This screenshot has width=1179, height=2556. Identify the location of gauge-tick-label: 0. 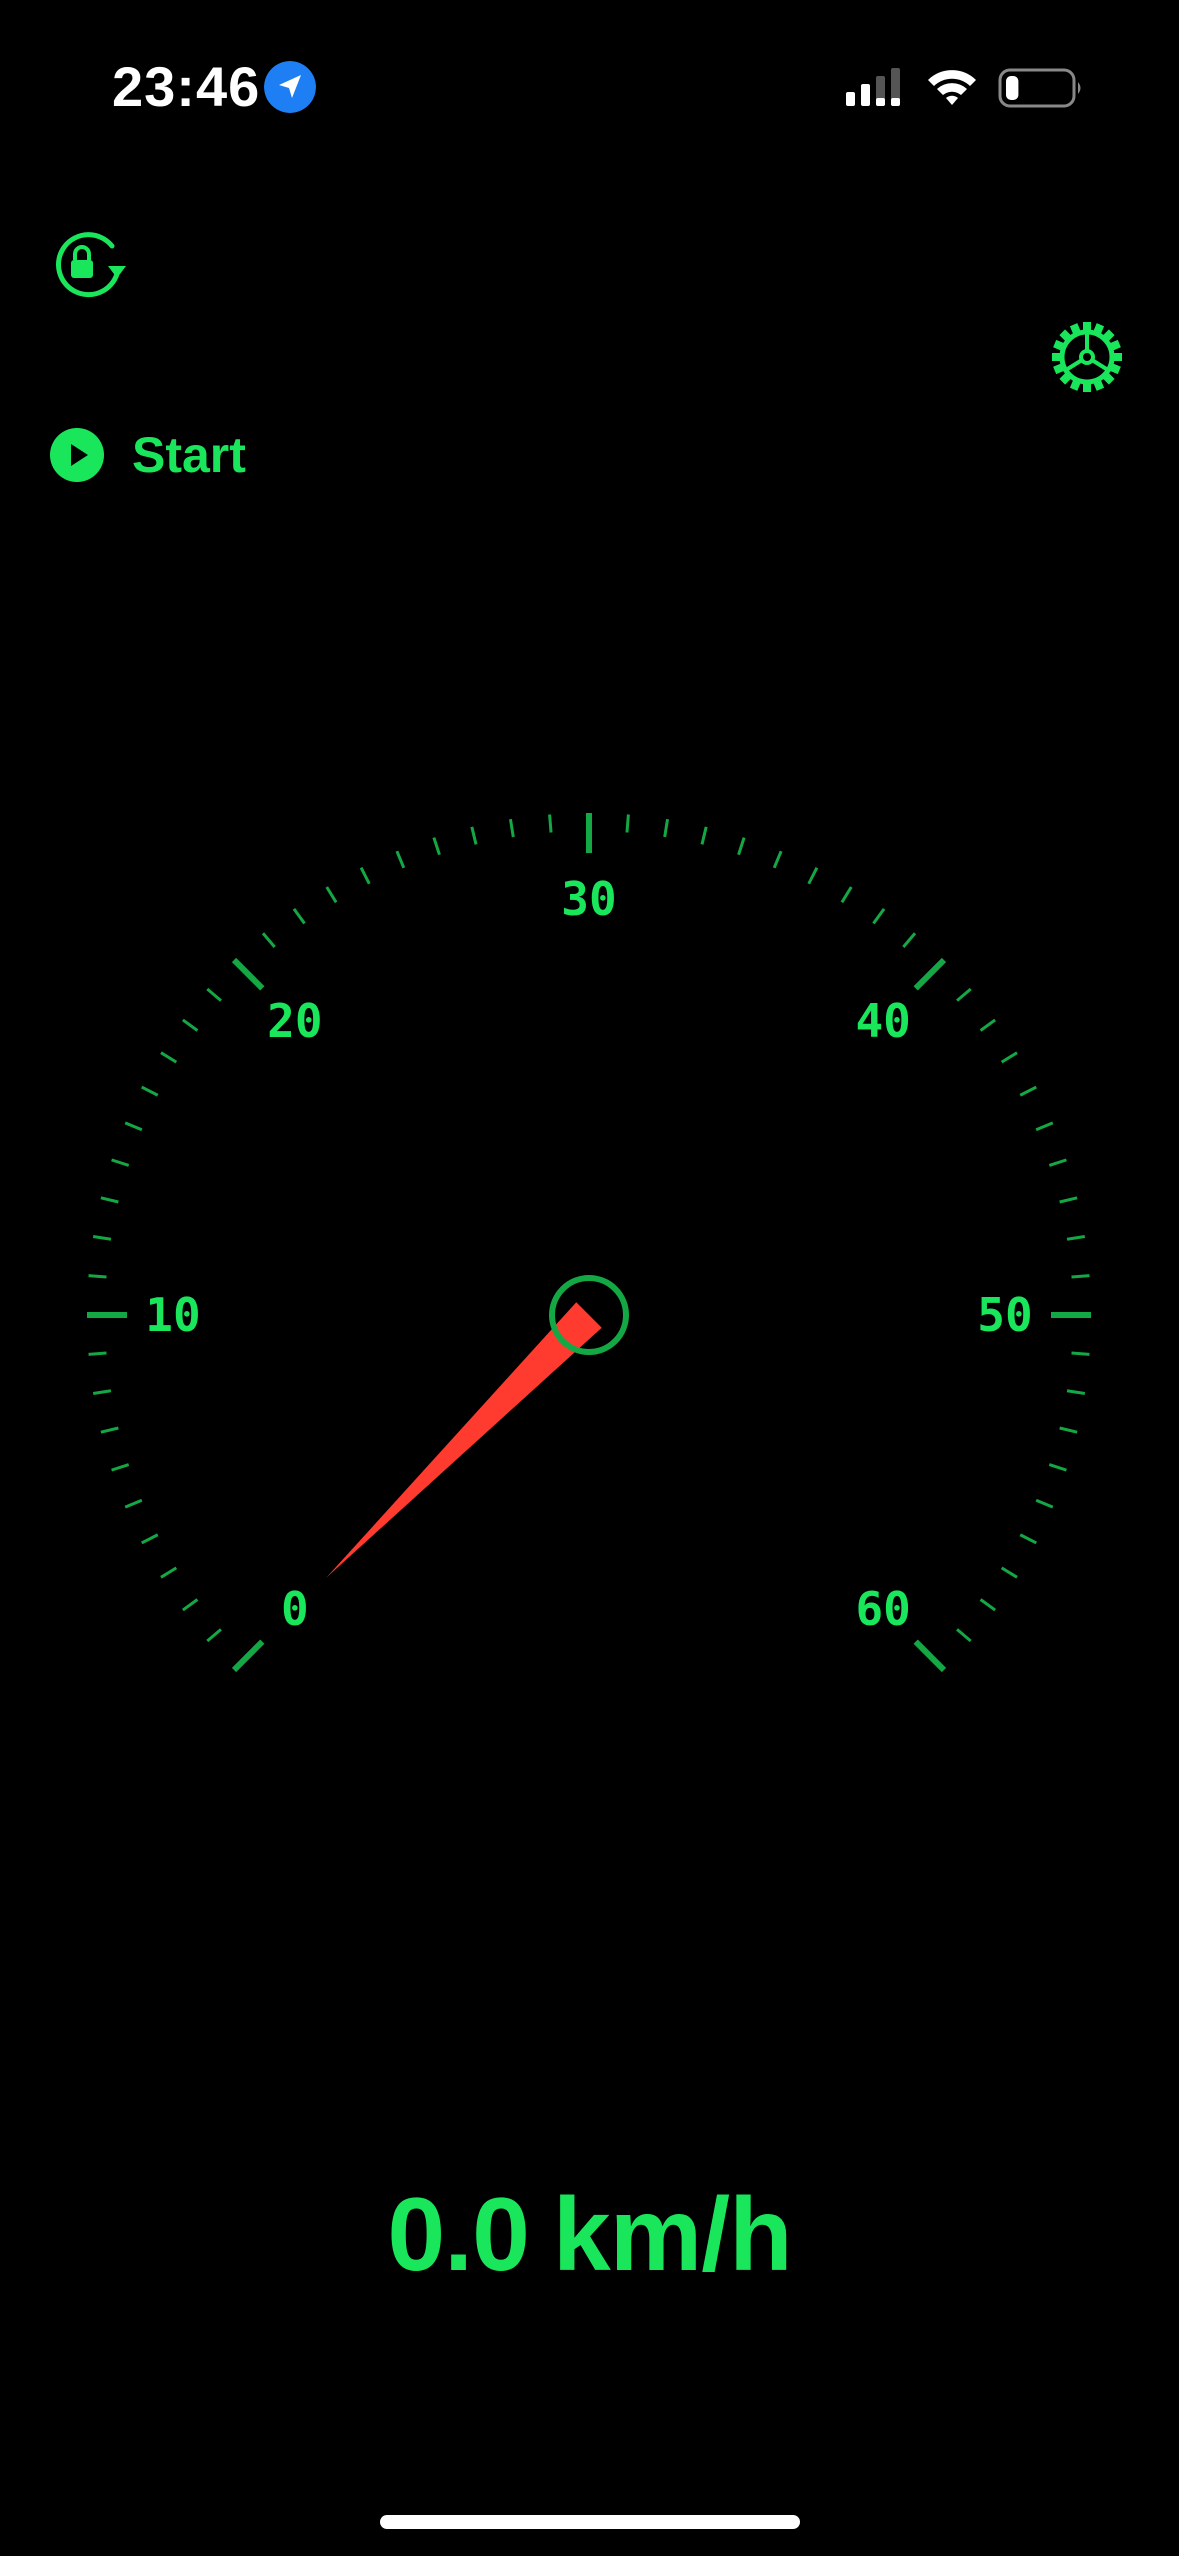
(295, 1609).